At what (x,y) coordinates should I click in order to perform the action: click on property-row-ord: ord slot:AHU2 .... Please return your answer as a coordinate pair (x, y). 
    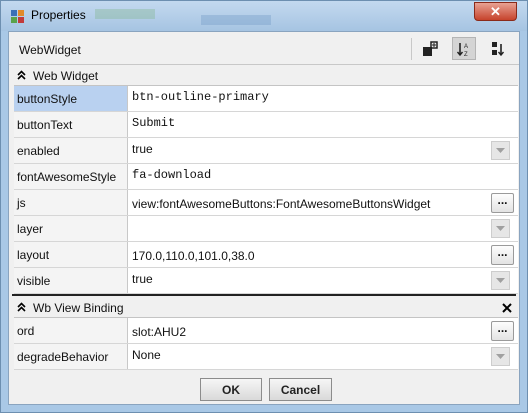
    Looking at the image, I should click on (266, 331).